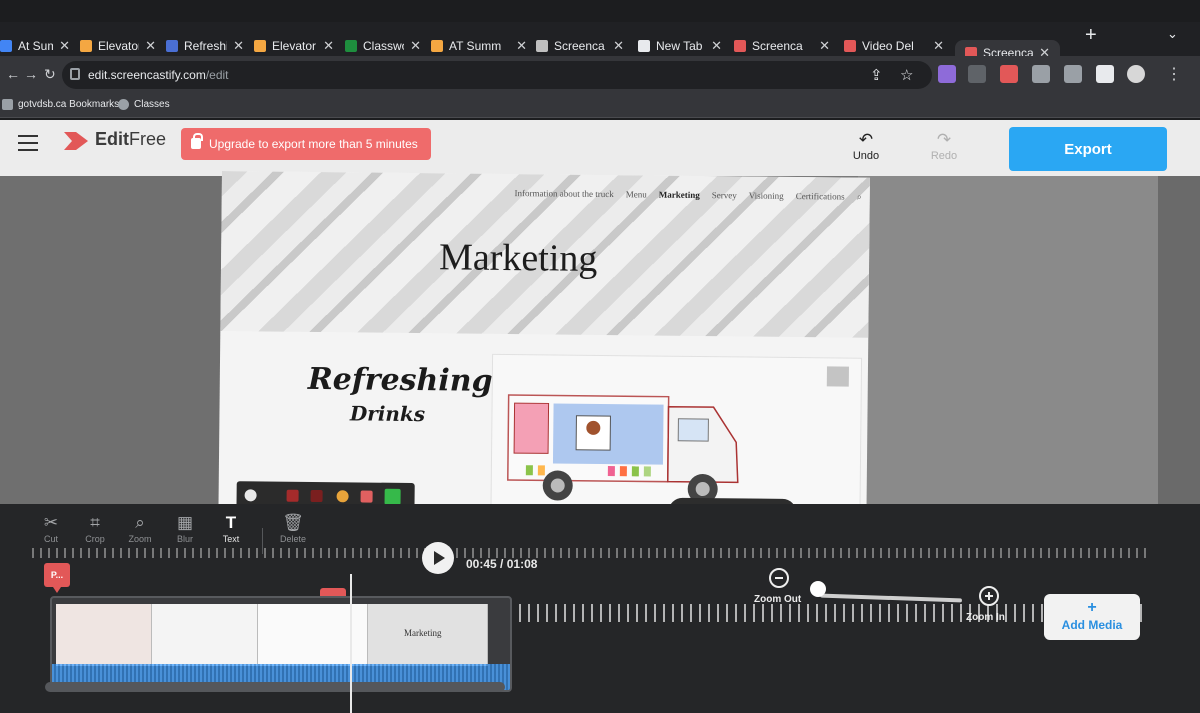 The width and height of the screenshot is (1200, 713). I want to click on trash-icon: 🗑, so click(293, 522).